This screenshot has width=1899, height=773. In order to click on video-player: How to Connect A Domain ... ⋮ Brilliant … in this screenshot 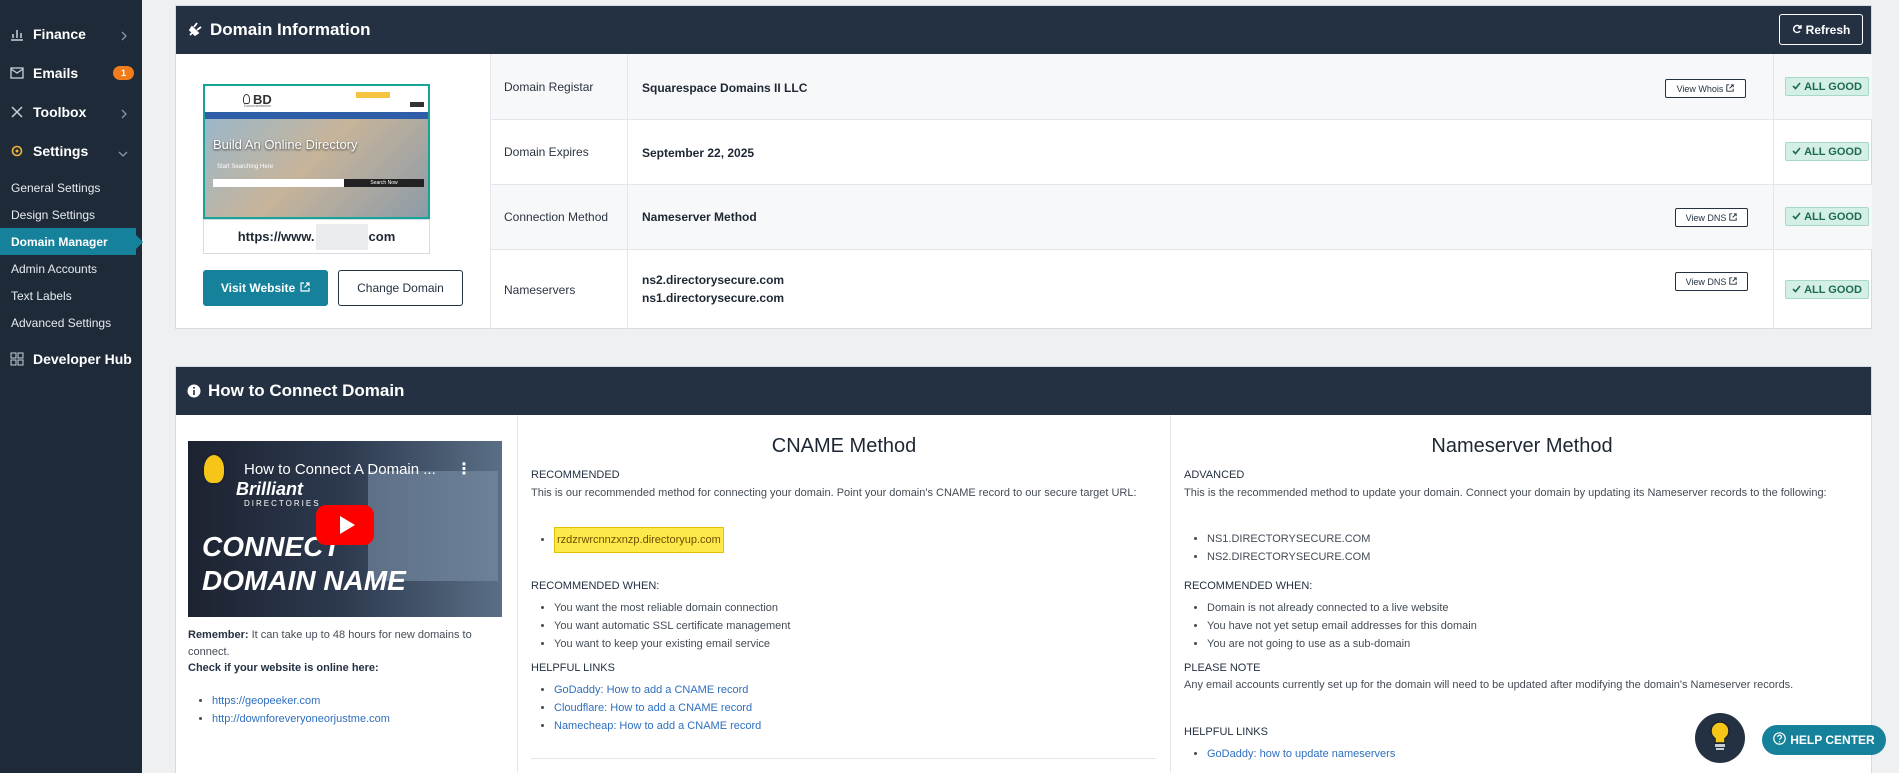, I will do `click(345, 529)`.